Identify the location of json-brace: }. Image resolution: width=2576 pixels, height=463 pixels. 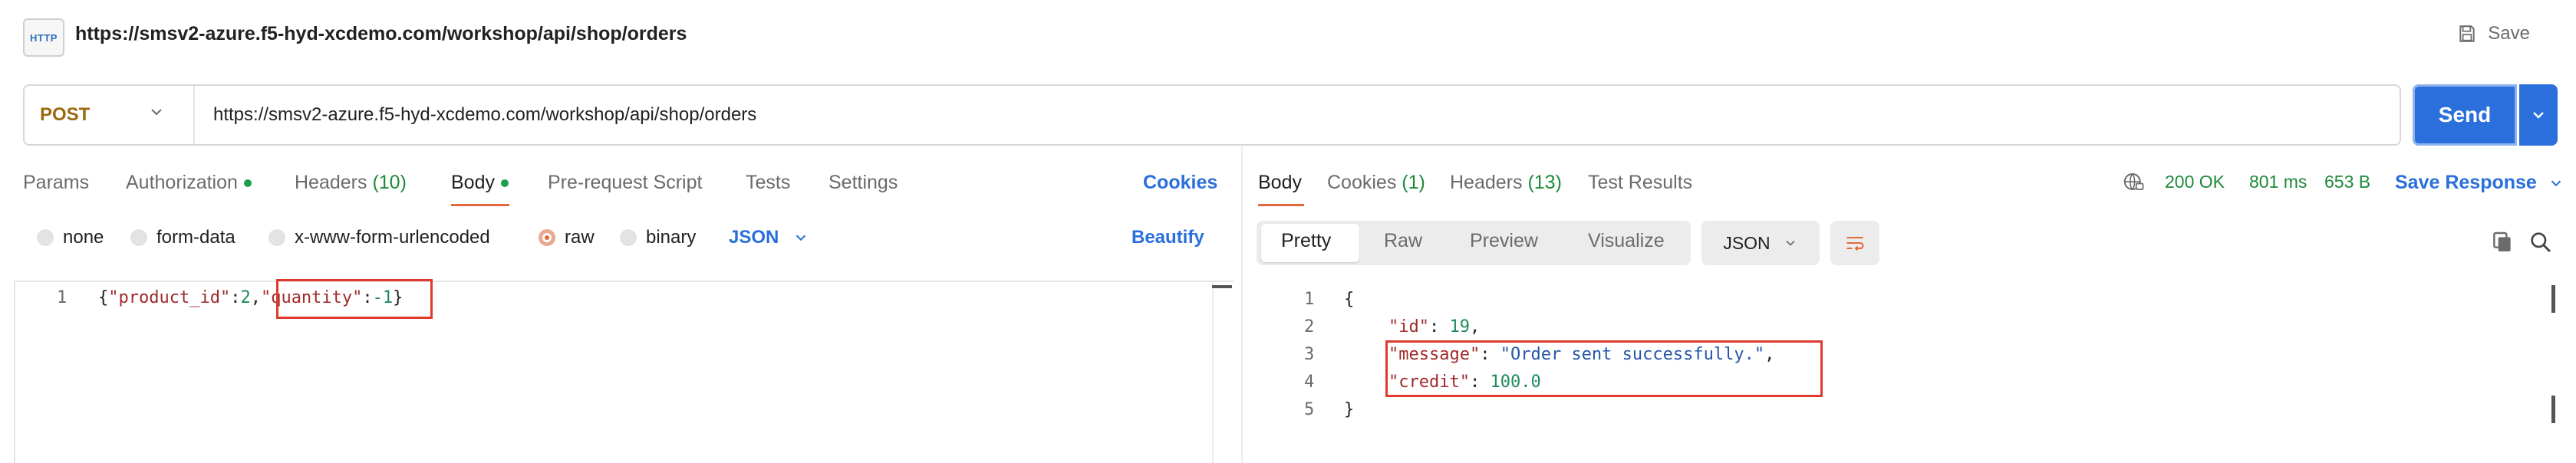
(1349, 409).